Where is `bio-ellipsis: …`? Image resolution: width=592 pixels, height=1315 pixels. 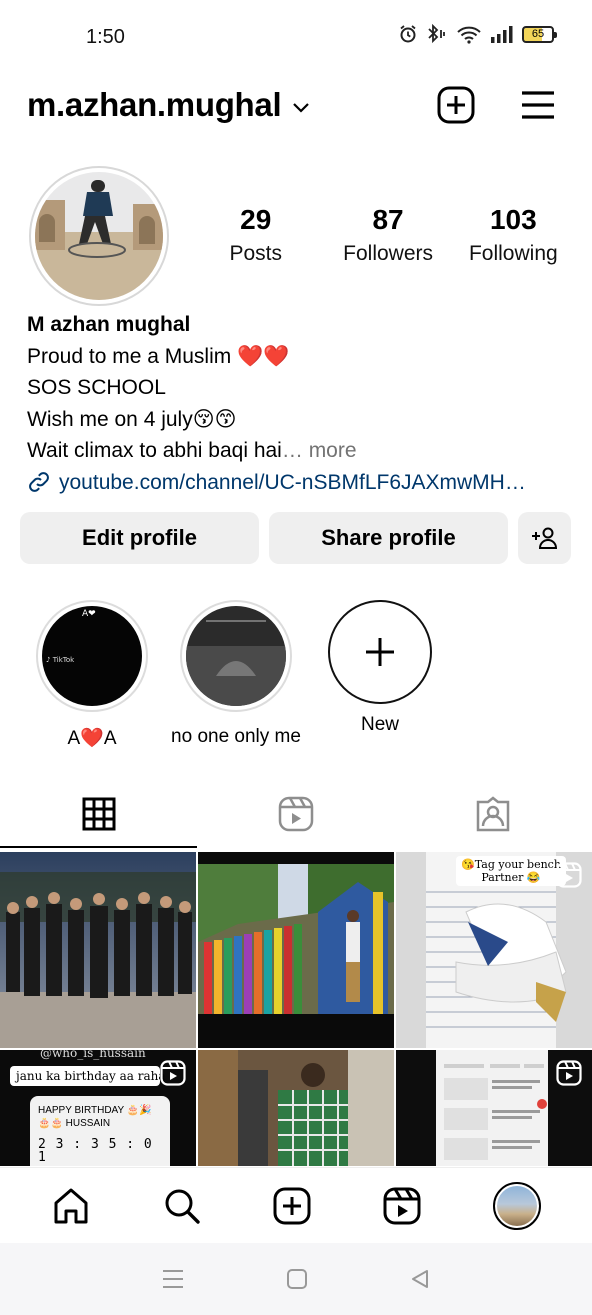
bio-ellipsis: … is located at coordinates (295, 450).